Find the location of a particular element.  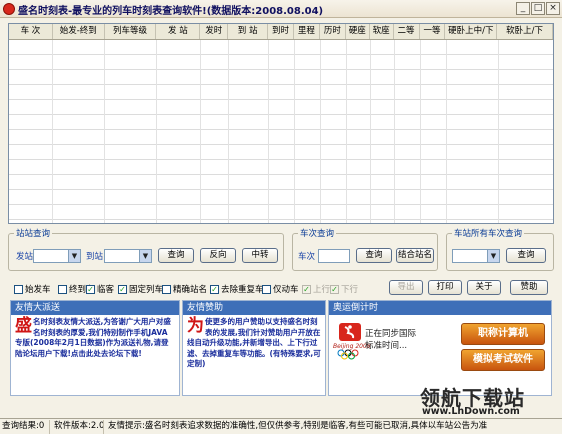

from-station-label: 发站 is located at coordinates (25, 257).